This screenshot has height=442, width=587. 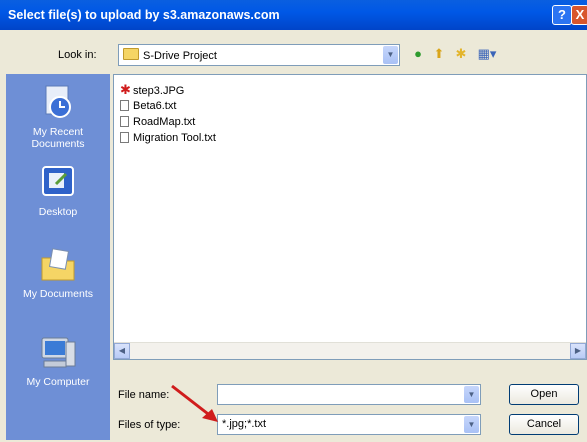 What do you see at coordinates (58, 138) in the screenshot?
I see `place-label: My Recent Documents` at bounding box center [58, 138].